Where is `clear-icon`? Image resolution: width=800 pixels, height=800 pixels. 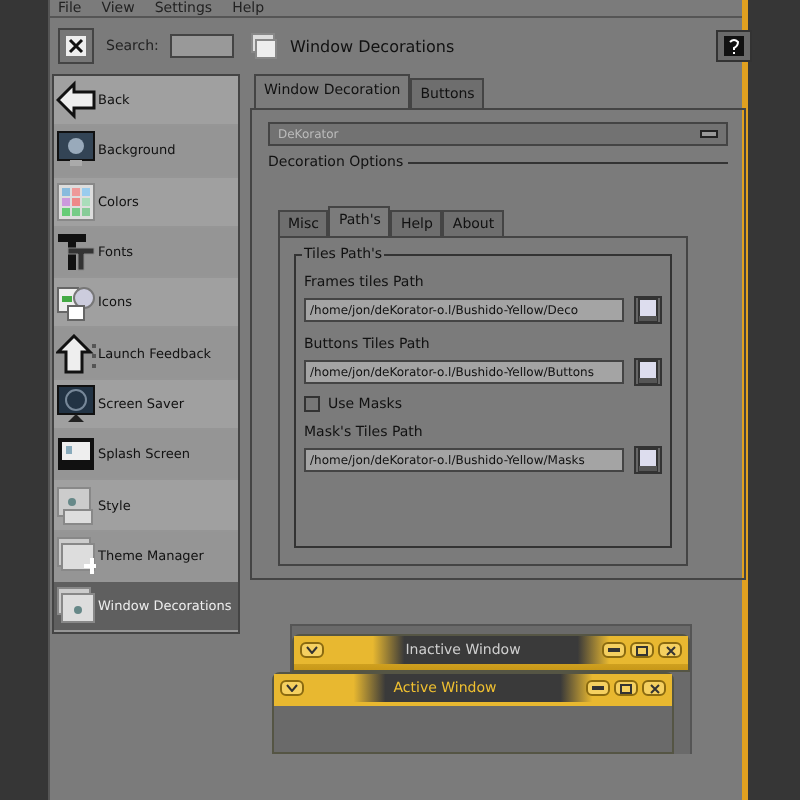 clear-icon is located at coordinates (76, 46).